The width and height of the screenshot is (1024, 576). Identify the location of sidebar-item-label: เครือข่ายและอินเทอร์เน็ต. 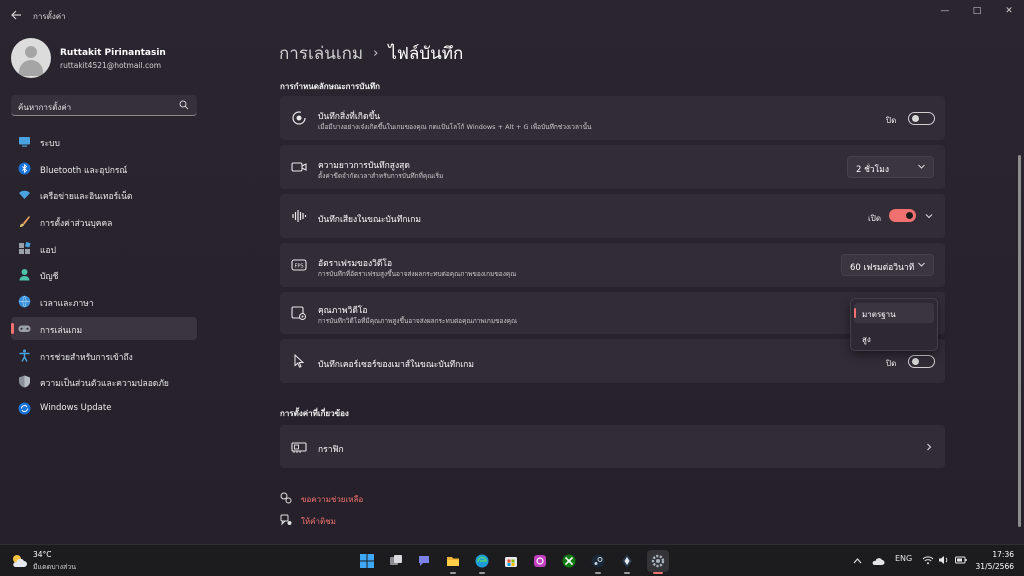
(86, 197).